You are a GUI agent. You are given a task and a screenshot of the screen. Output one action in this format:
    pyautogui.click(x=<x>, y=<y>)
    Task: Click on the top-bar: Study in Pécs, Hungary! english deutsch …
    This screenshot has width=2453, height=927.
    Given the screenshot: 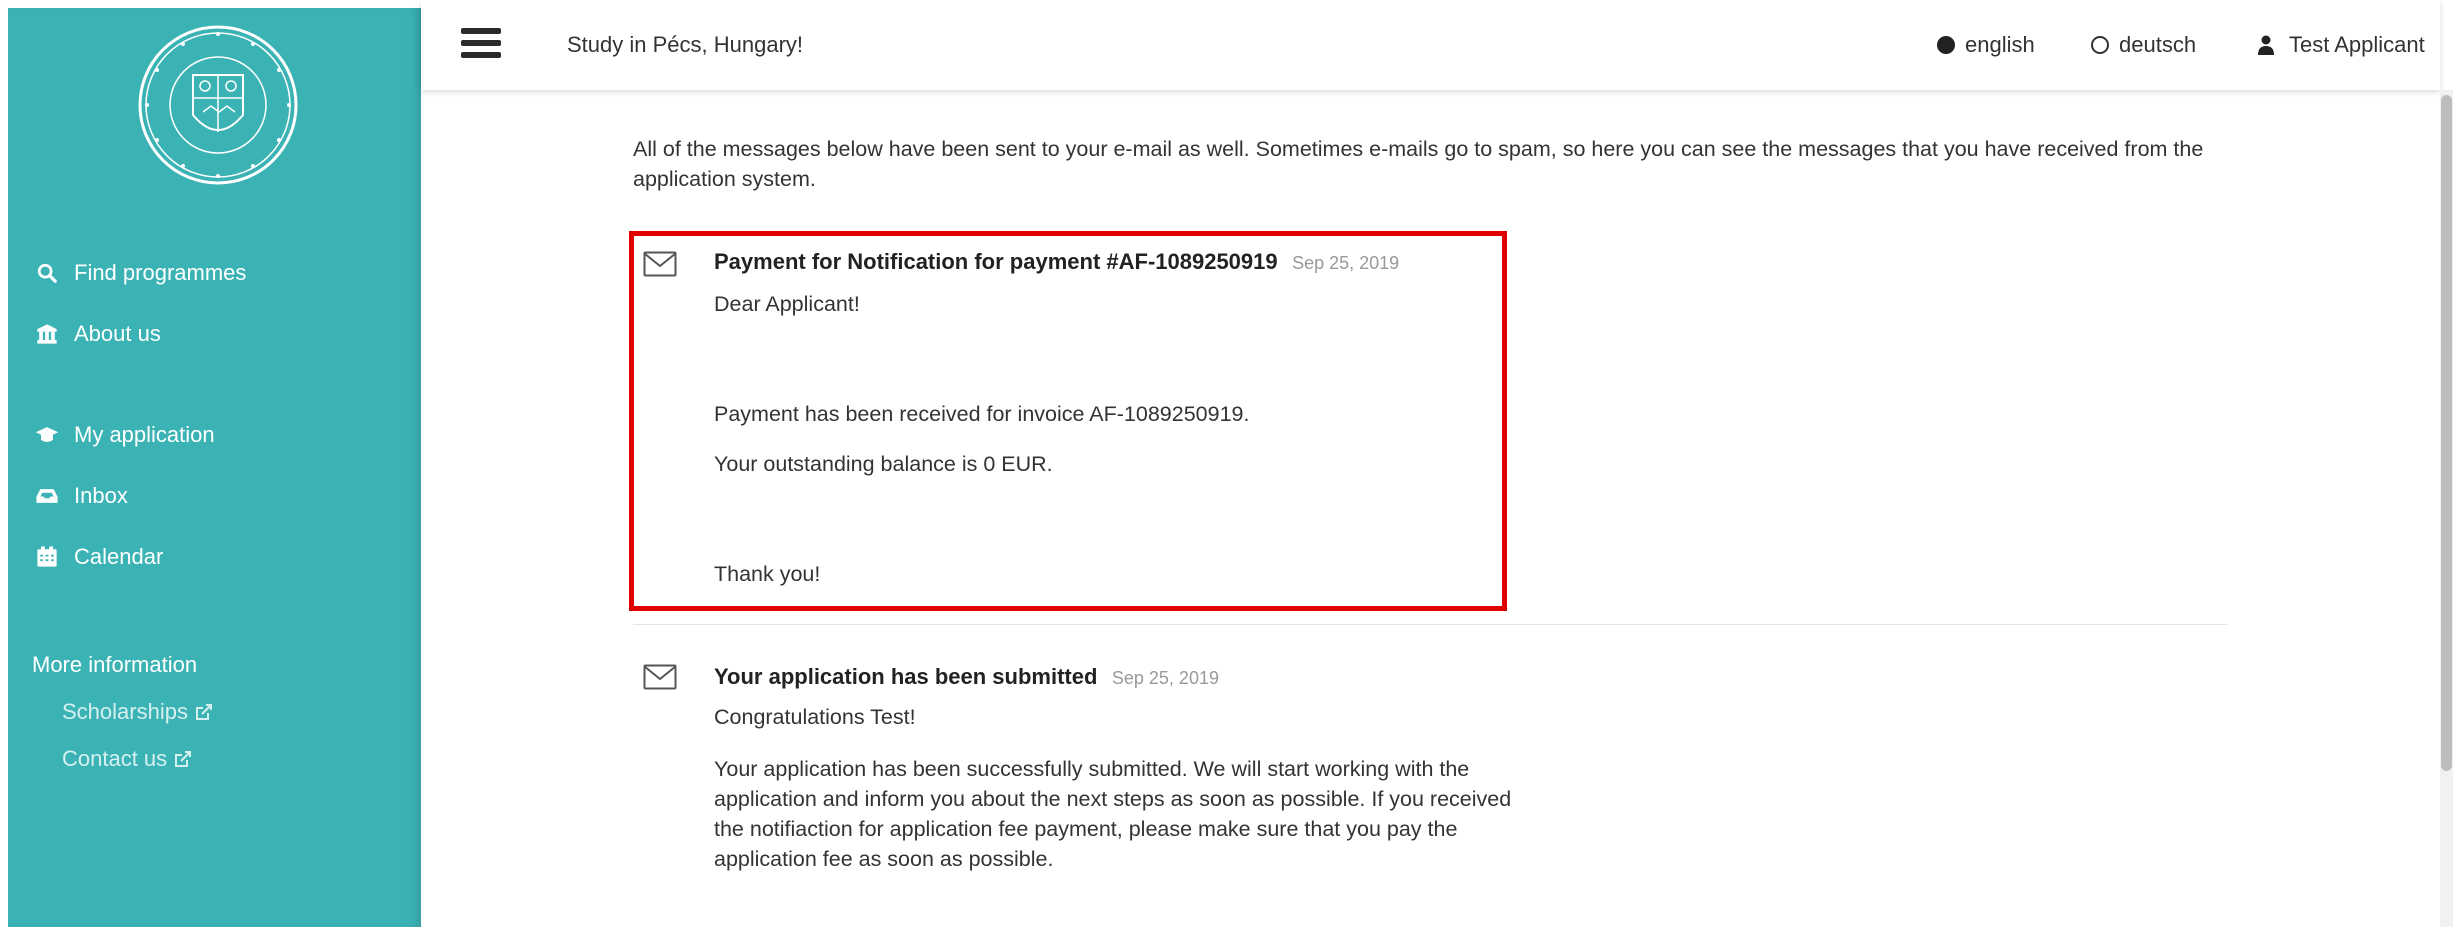 What is the action you would take?
    pyautogui.click(x=1430, y=45)
    